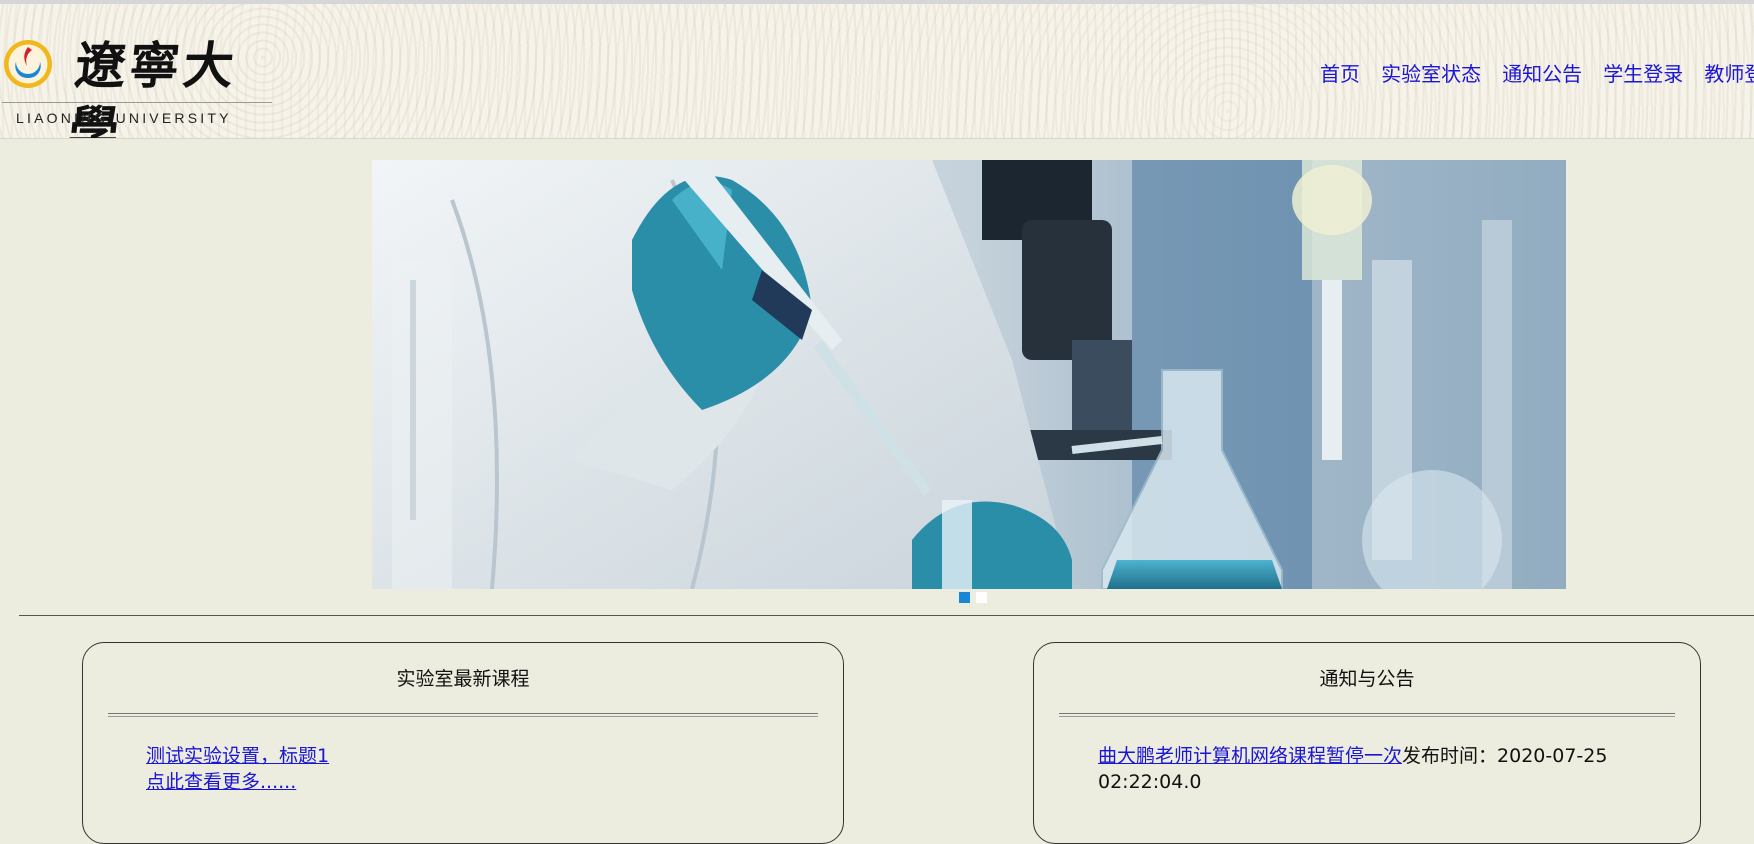 The height and width of the screenshot is (844, 1754). I want to click on carousel-indicators, so click(976, 595).